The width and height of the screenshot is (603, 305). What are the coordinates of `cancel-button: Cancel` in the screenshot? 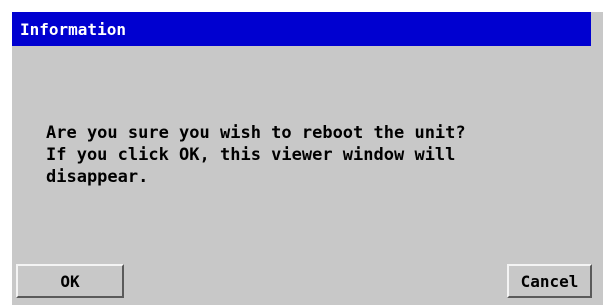 It's located at (549, 281).